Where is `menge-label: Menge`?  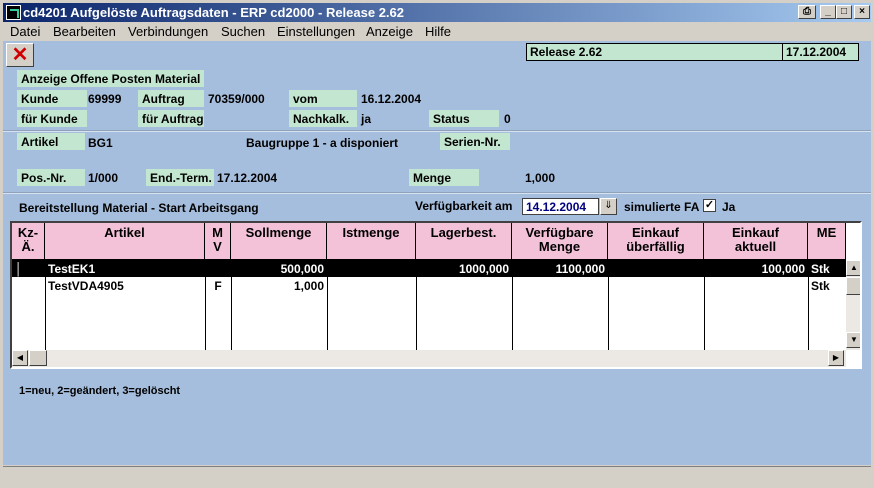 menge-label: Menge is located at coordinates (444, 177).